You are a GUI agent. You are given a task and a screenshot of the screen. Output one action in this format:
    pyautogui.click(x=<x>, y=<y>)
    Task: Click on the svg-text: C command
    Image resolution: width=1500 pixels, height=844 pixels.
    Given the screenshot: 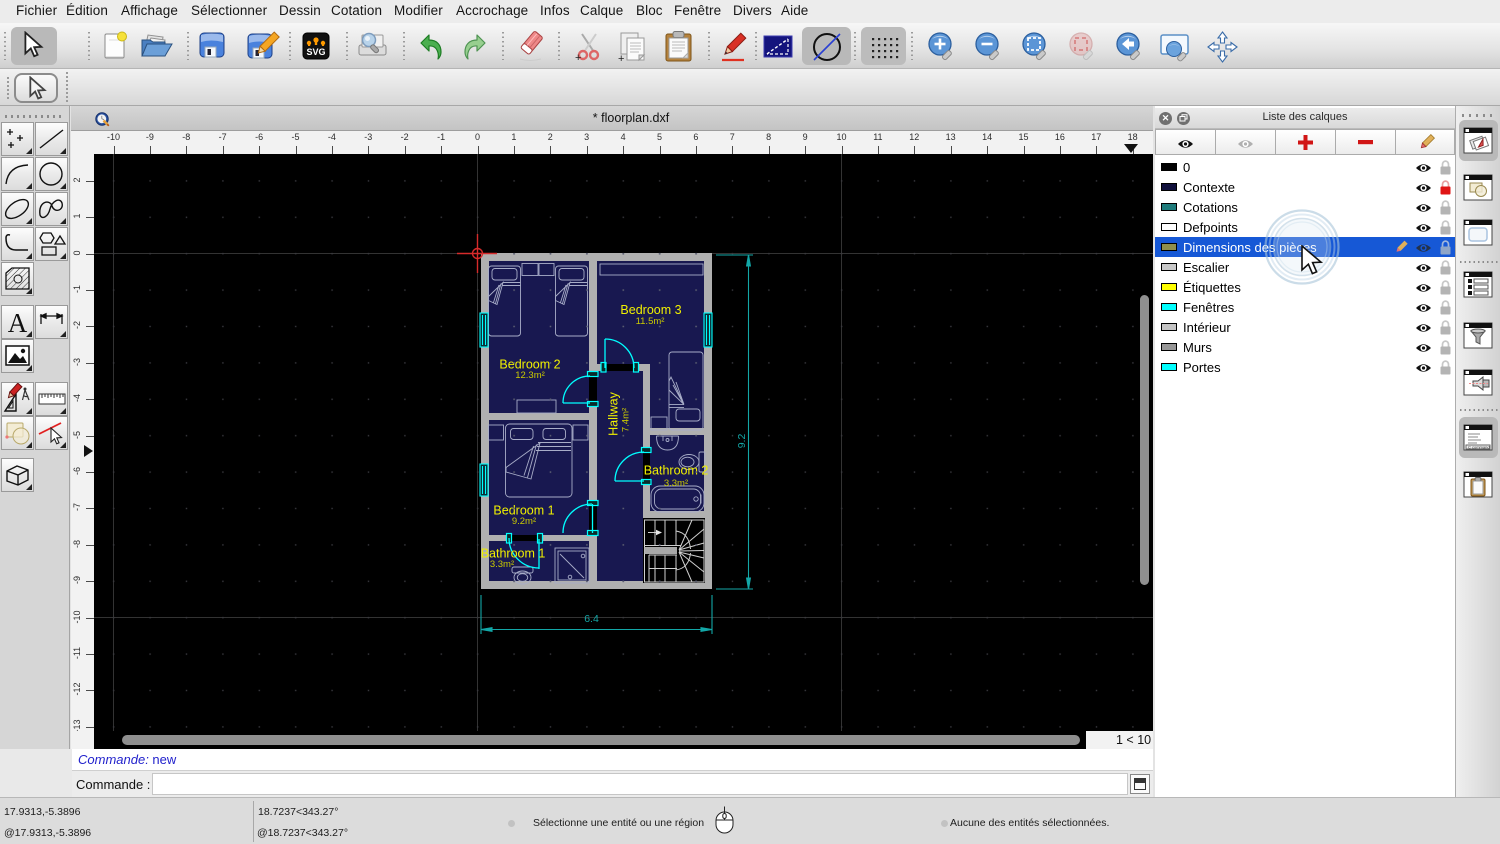 What is the action you would take?
    pyautogui.click(x=1479, y=447)
    